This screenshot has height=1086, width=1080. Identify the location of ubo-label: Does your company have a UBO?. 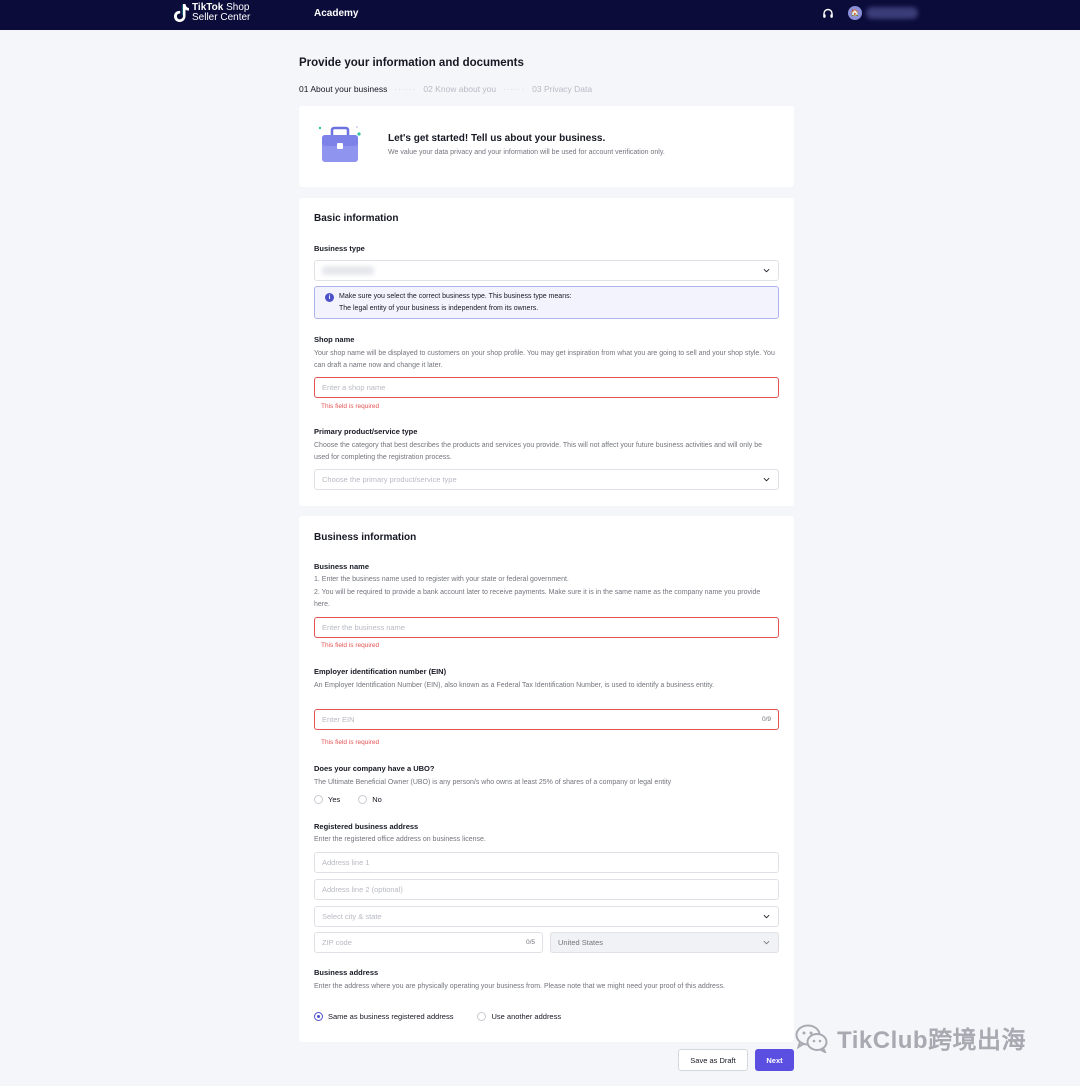
(374, 768).